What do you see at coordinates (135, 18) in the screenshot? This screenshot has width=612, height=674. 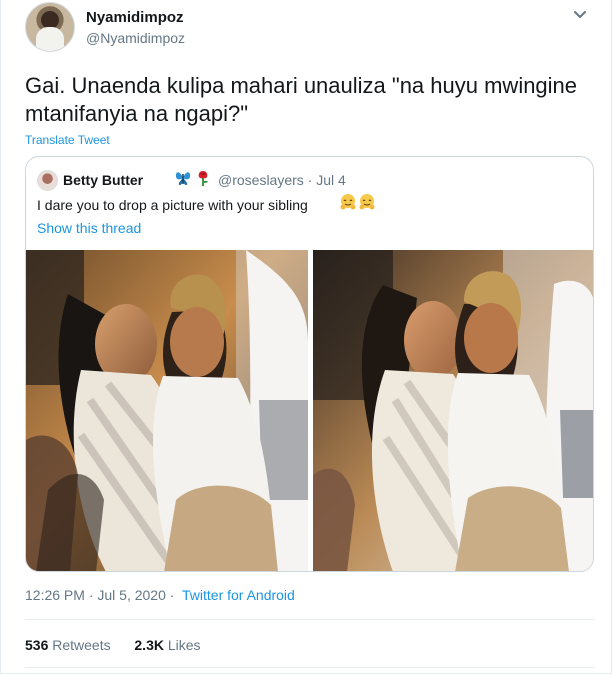 I see `author-display-name: Nyamidimpoz` at bounding box center [135, 18].